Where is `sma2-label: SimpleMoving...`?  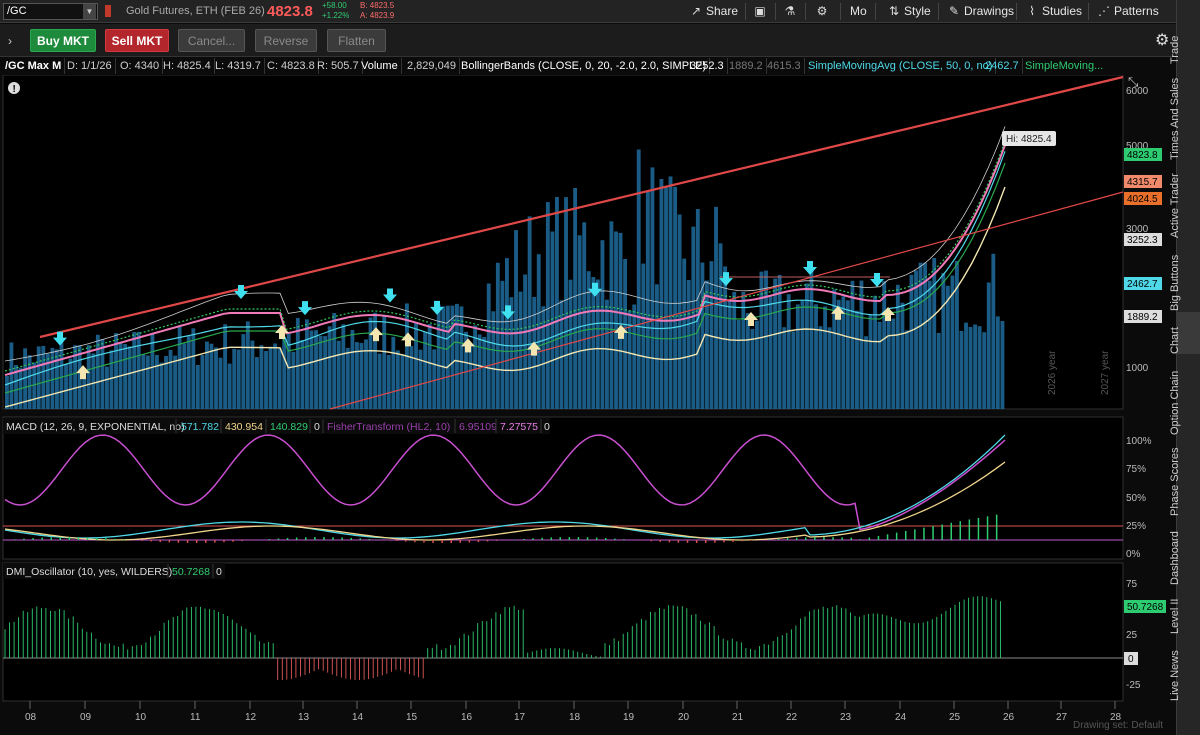 sma2-label: SimpleMoving... is located at coordinates (1064, 66).